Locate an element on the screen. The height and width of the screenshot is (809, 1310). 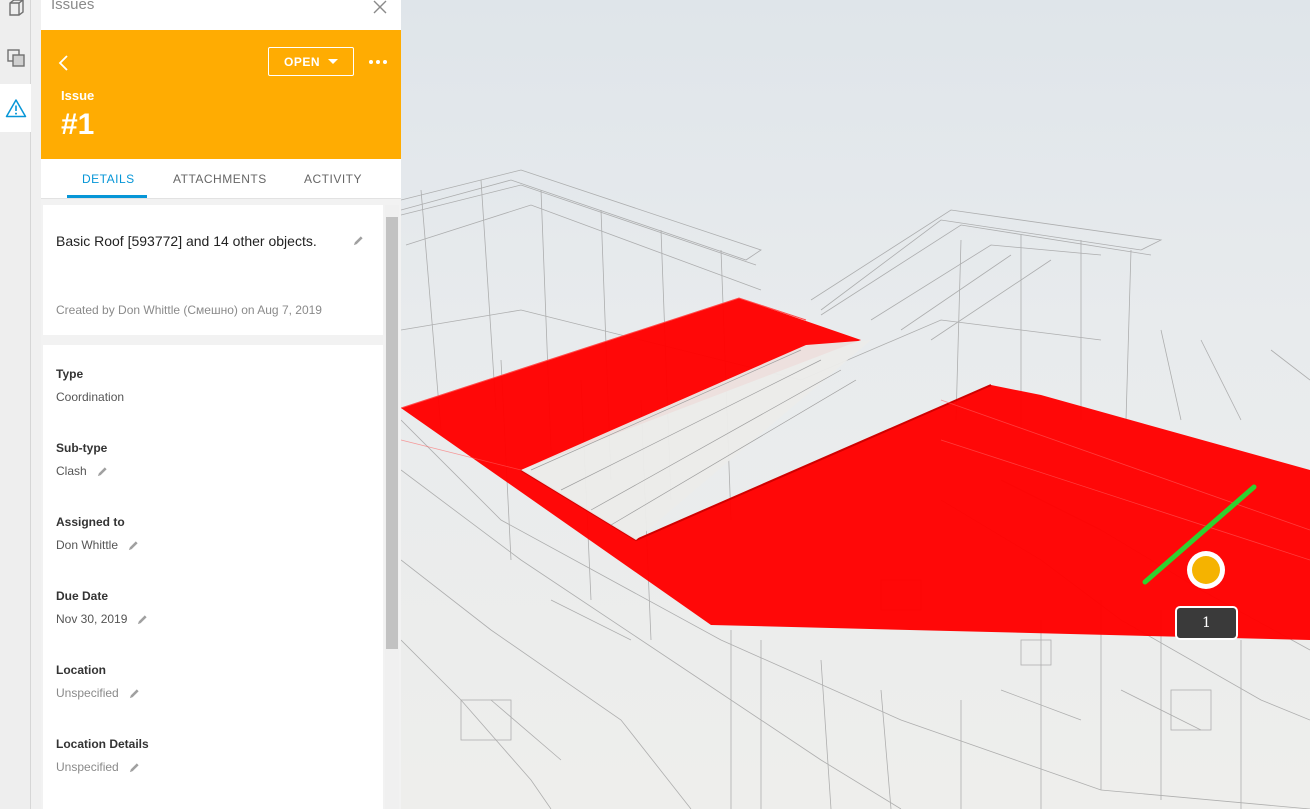
issue-header: OPEN Issue #1 is located at coordinates (221, 94).